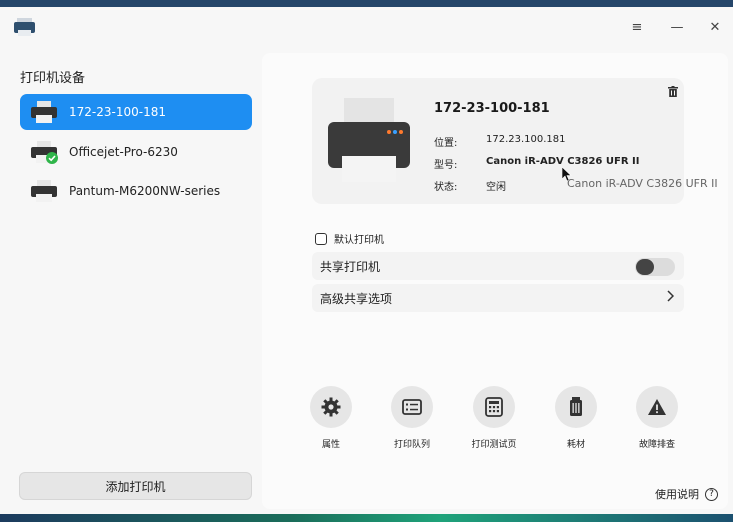 The image size is (733, 522). I want to click on help-label: 使用说明, so click(677, 494).